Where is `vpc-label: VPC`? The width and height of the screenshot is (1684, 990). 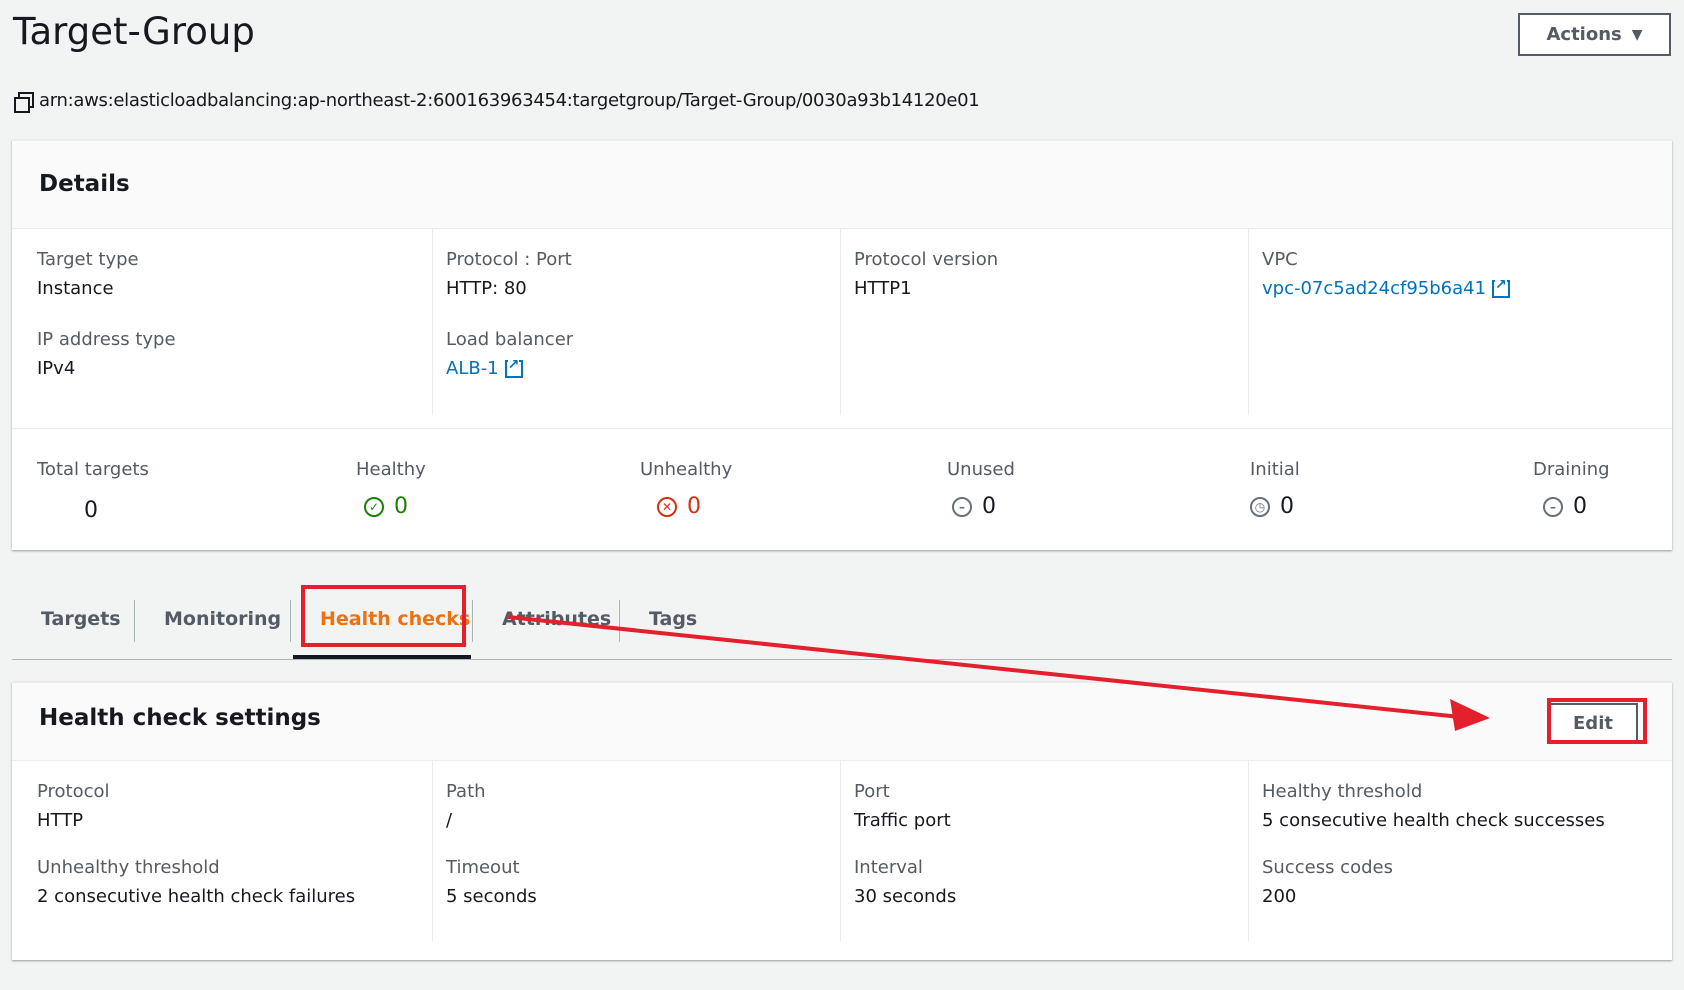 vpc-label: VPC is located at coordinates (1280, 259).